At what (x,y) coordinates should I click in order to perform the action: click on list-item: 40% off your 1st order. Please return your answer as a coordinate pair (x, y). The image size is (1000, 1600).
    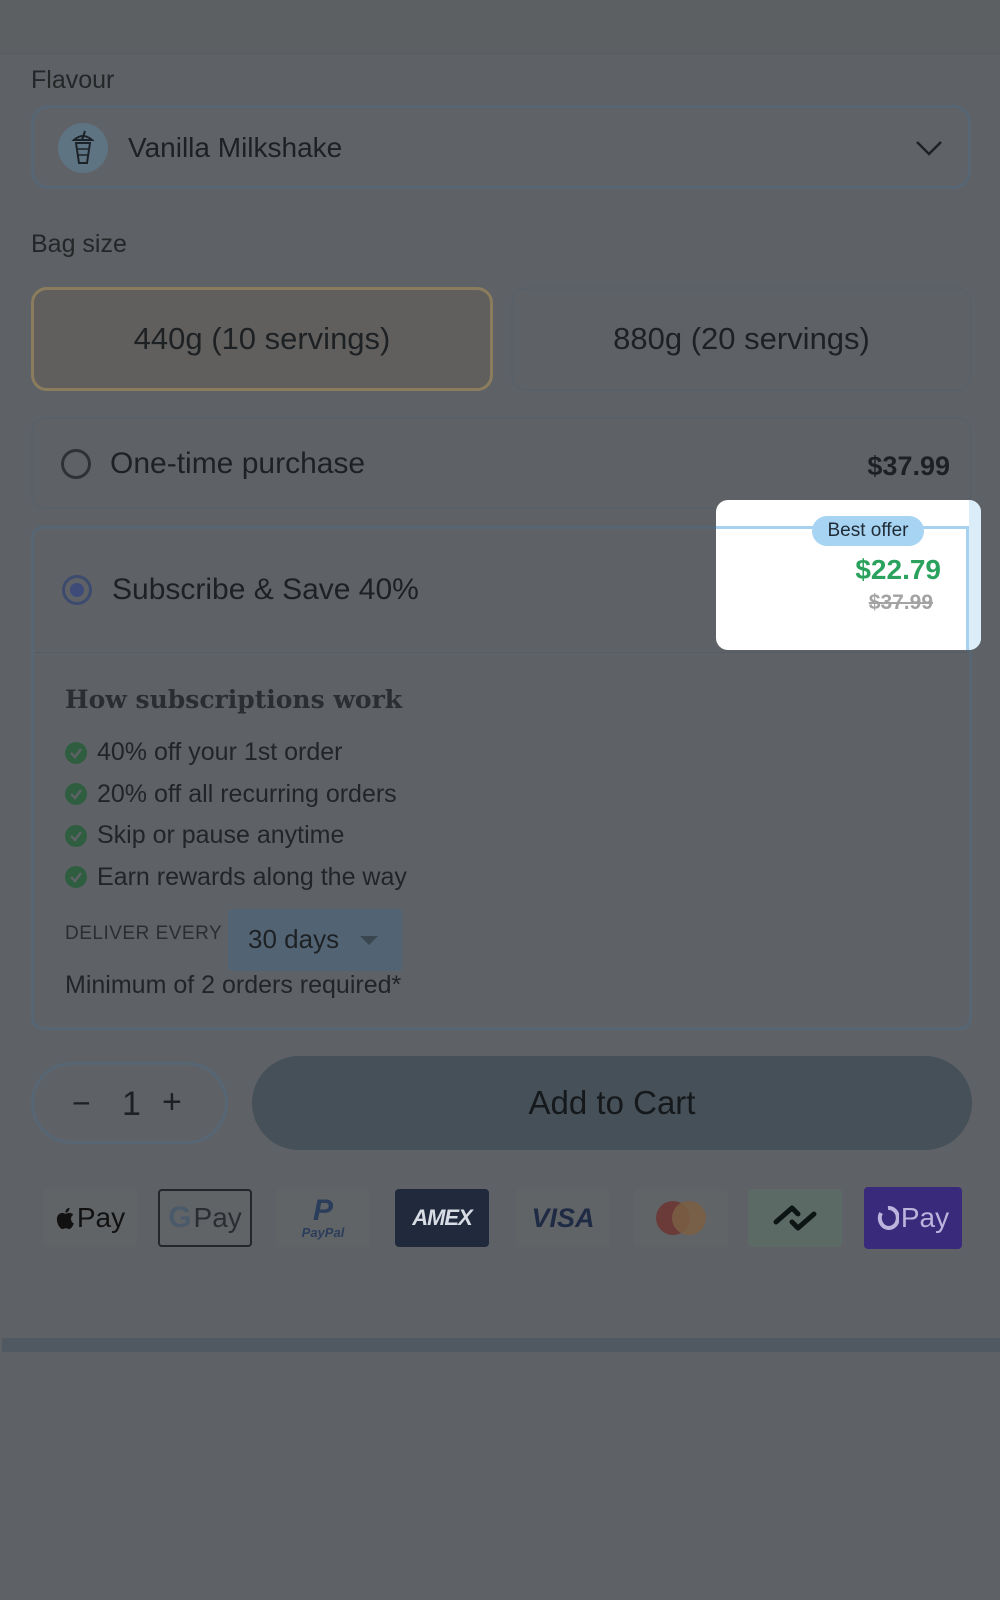
    Looking at the image, I should click on (236, 753).